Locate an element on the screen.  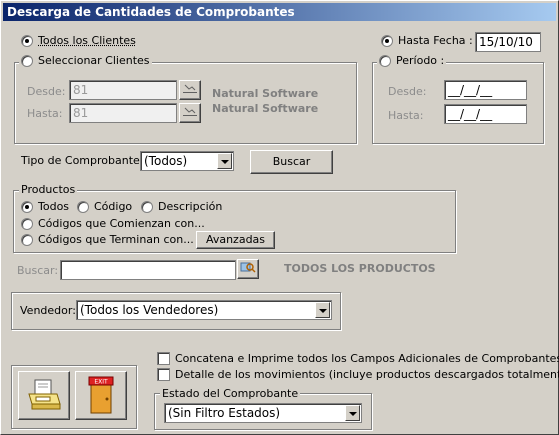
select-clients-legend: Seleccionar Clientes is located at coordinates (85, 60).